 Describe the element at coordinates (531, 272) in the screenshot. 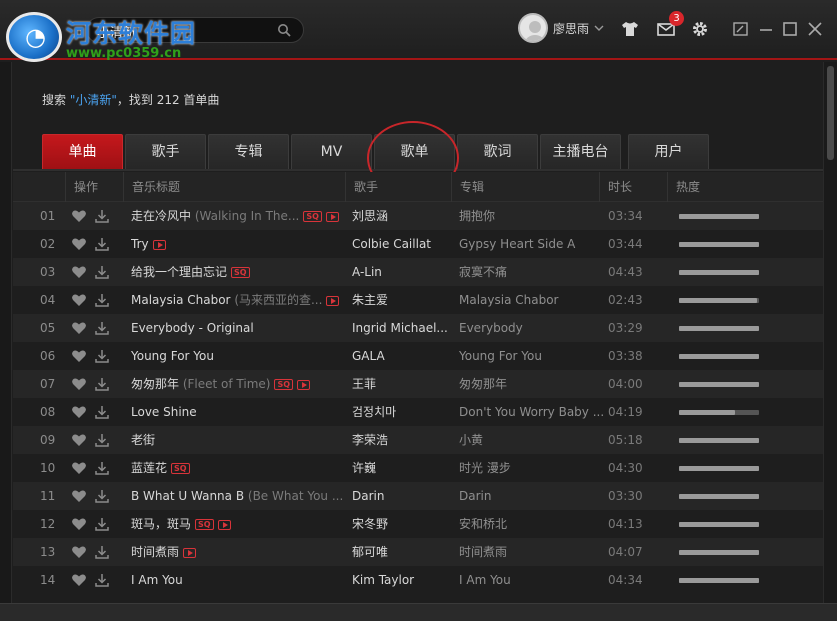

I see `track-album: 寂寞不痛` at that location.